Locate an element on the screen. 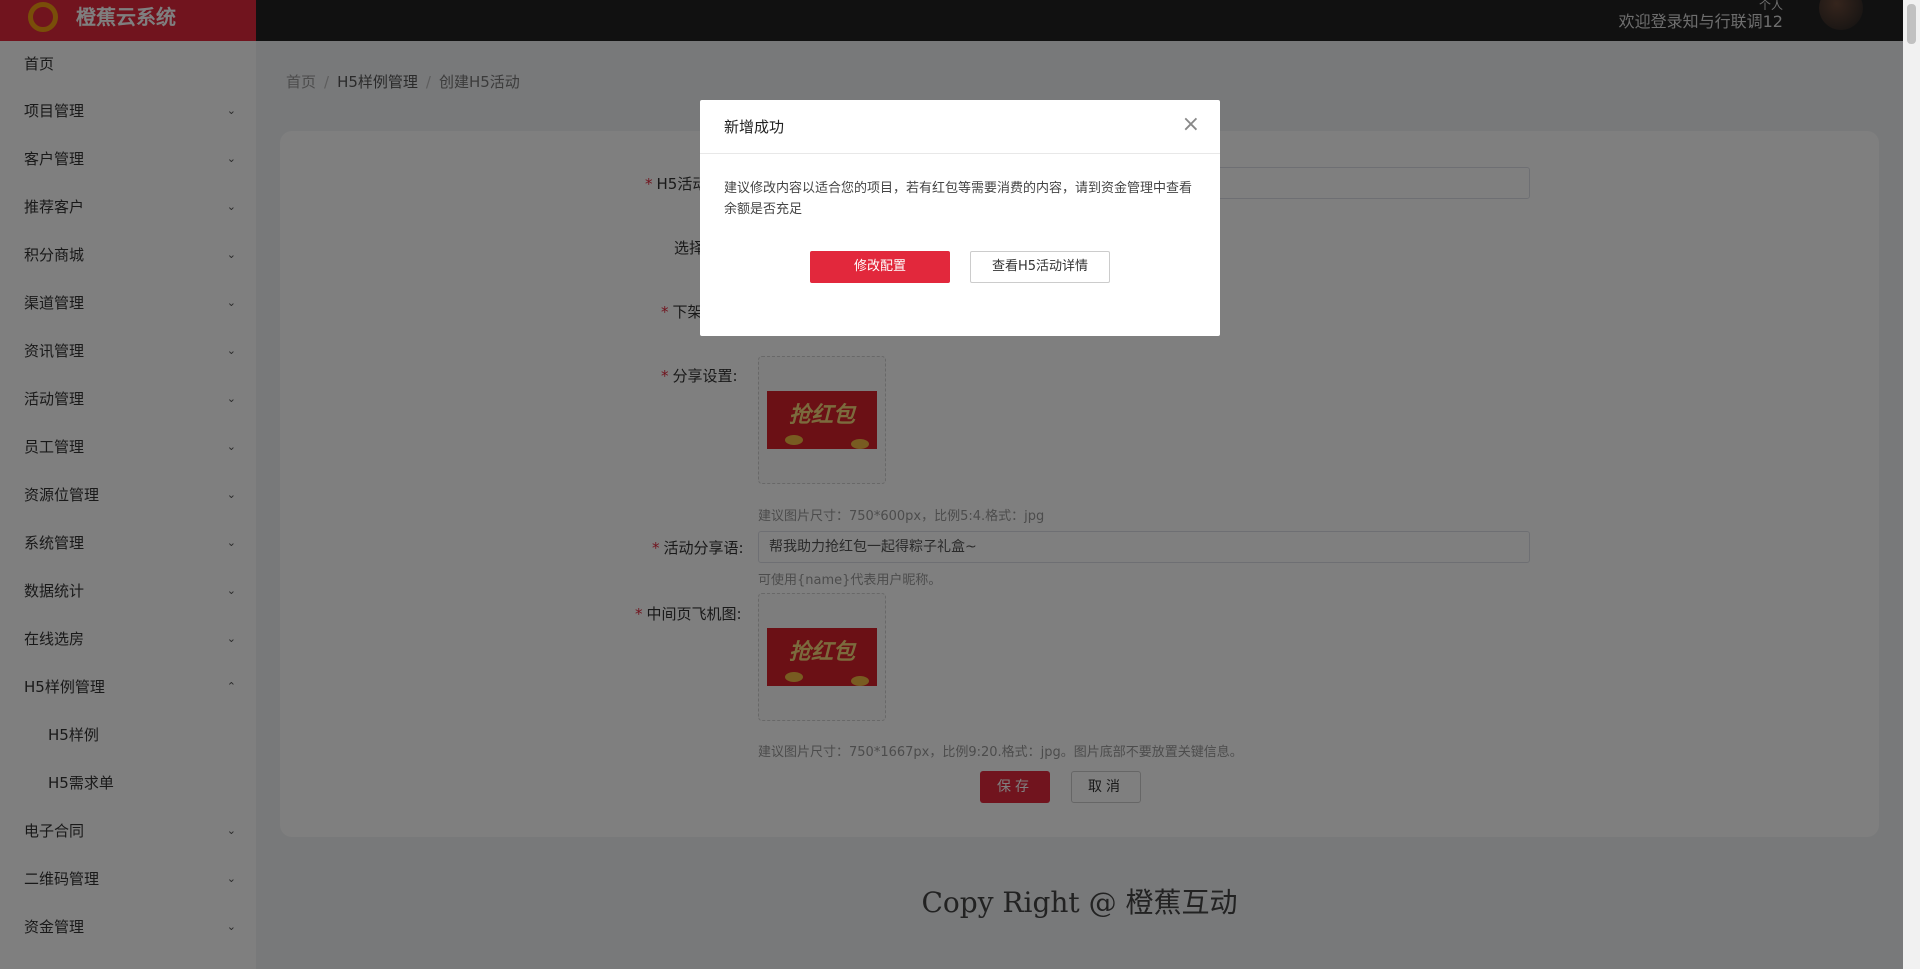 The image size is (1920, 969). close-icon: × is located at coordinates (1191, 125).